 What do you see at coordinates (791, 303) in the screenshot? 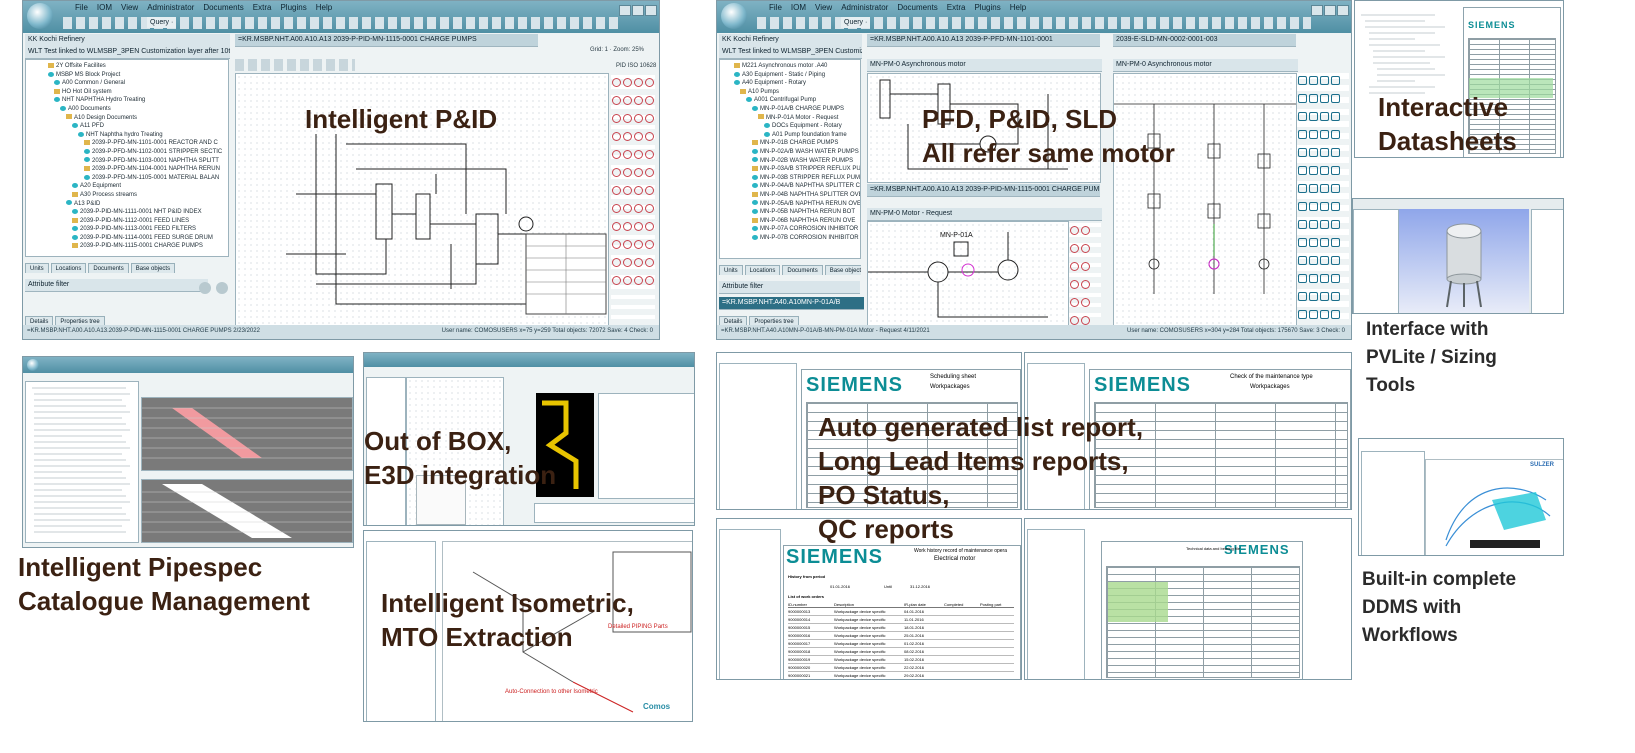
I see `path-field: =KR.MSBP.NHT.A40.A10MN-P-01A/B` at bounding box center [791, 303].